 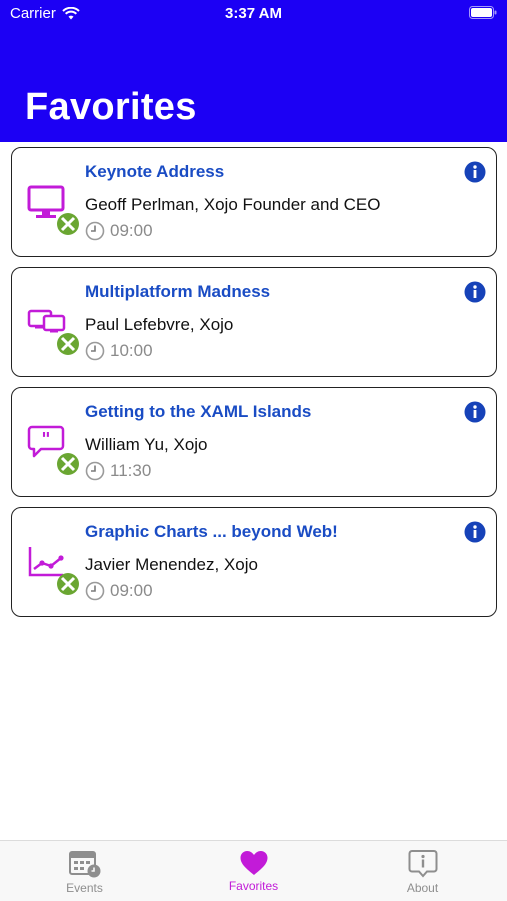 I want to click on calendar-clock-icon, so click(x=84, y=864).